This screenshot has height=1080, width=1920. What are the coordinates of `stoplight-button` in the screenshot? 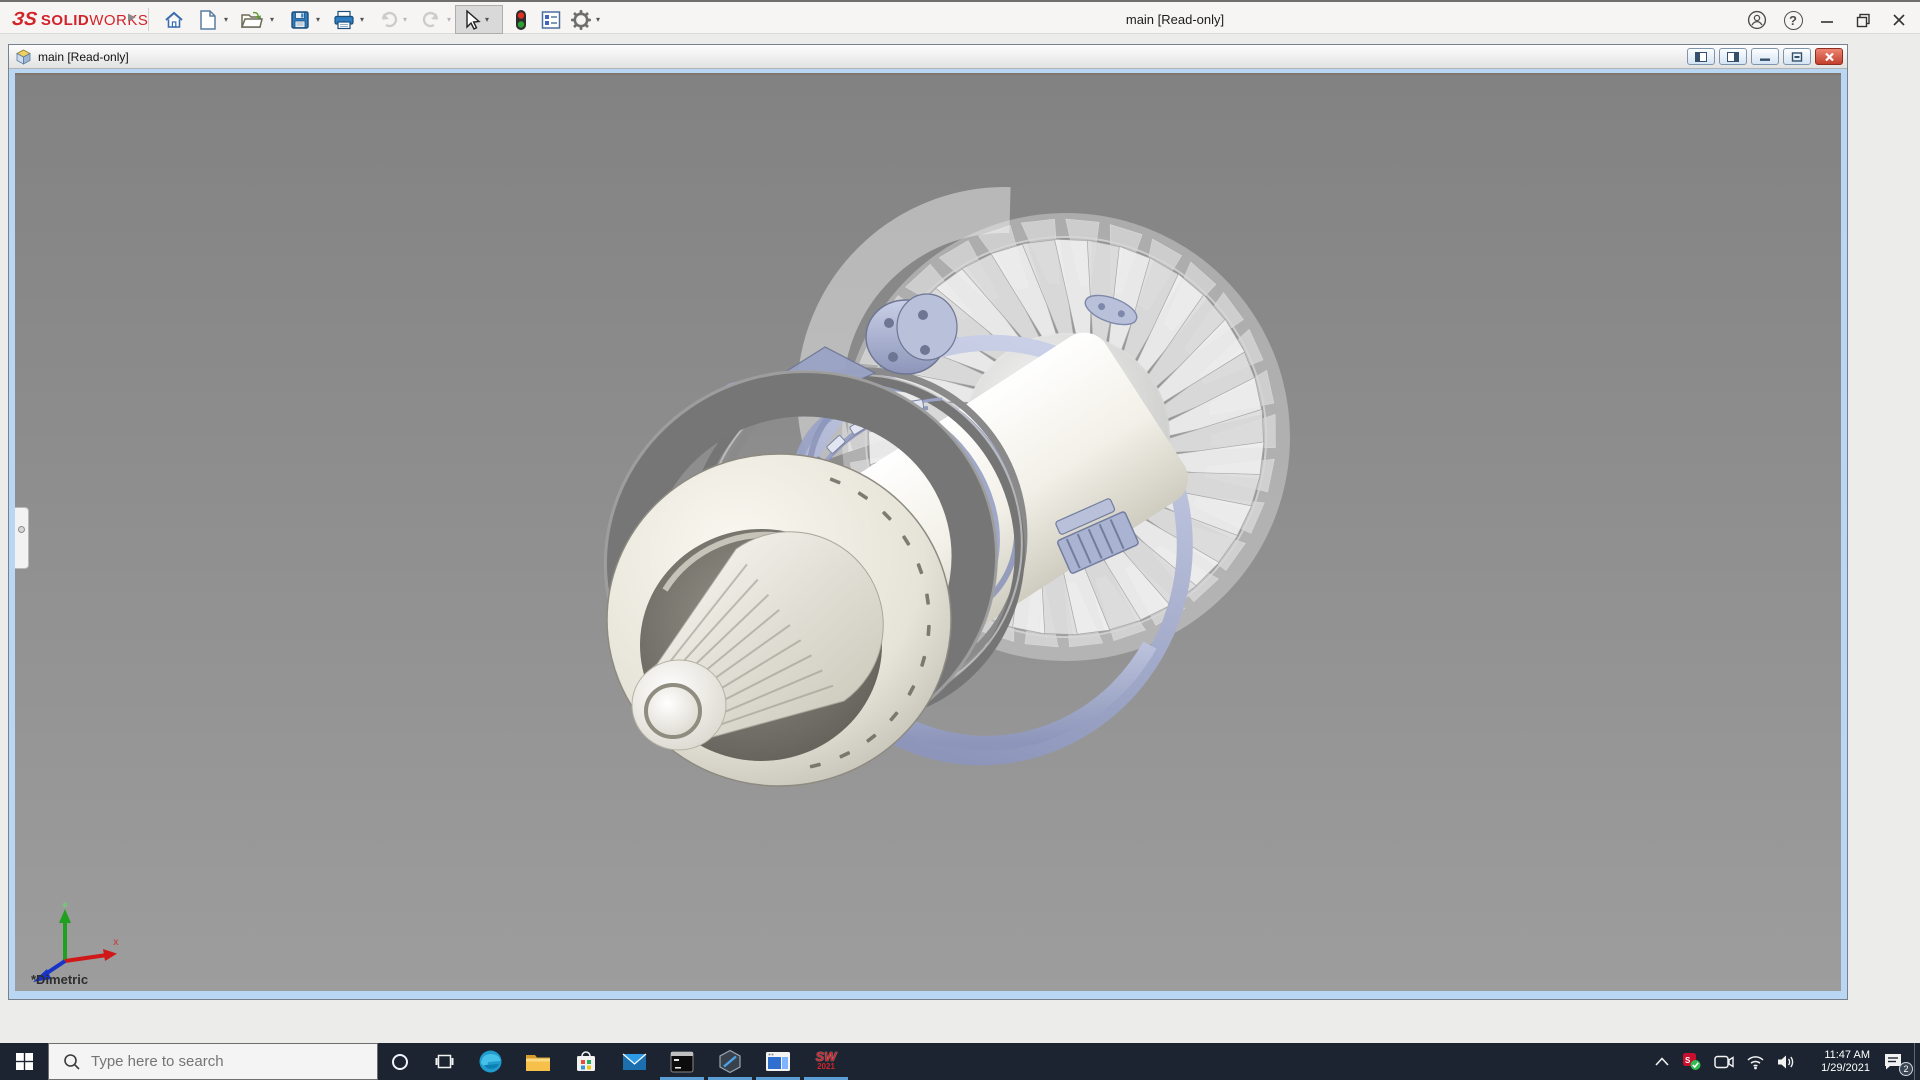 It's located at (521, 19).